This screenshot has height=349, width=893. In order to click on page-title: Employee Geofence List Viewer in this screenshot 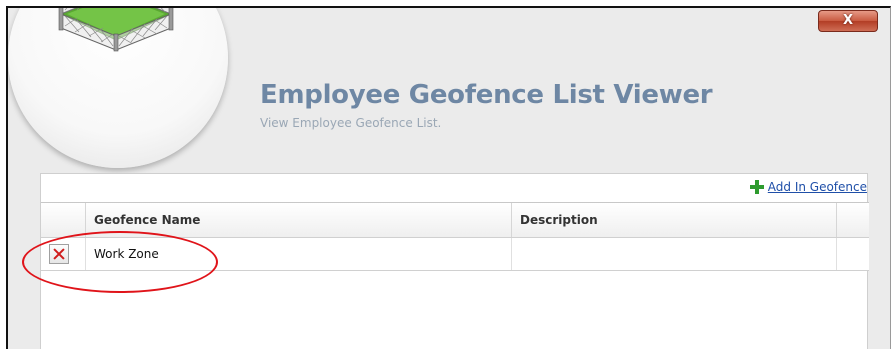, I will do `click(486, 95)`.